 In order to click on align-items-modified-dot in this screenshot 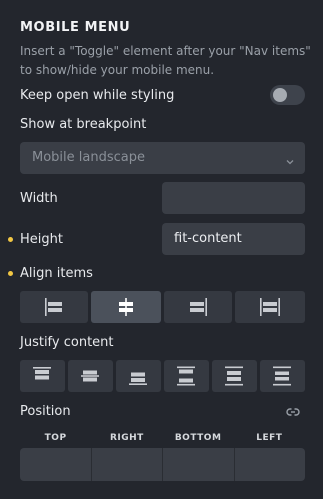, I will do `click(10, 273)`.